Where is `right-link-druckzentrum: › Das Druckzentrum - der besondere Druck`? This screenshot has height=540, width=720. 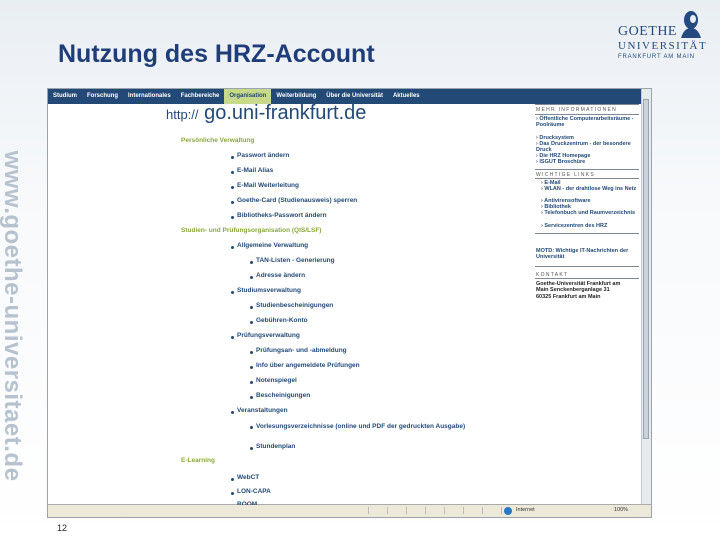
right-link-druckzentrum: › Das Druckzentrum - der besondere Druck is located at coordinates (588, 147).